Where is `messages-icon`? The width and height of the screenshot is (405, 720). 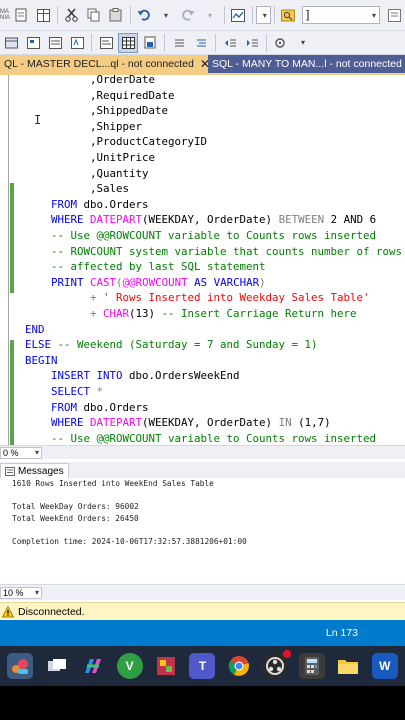
messages-icon is located at coordinates (10, 471).